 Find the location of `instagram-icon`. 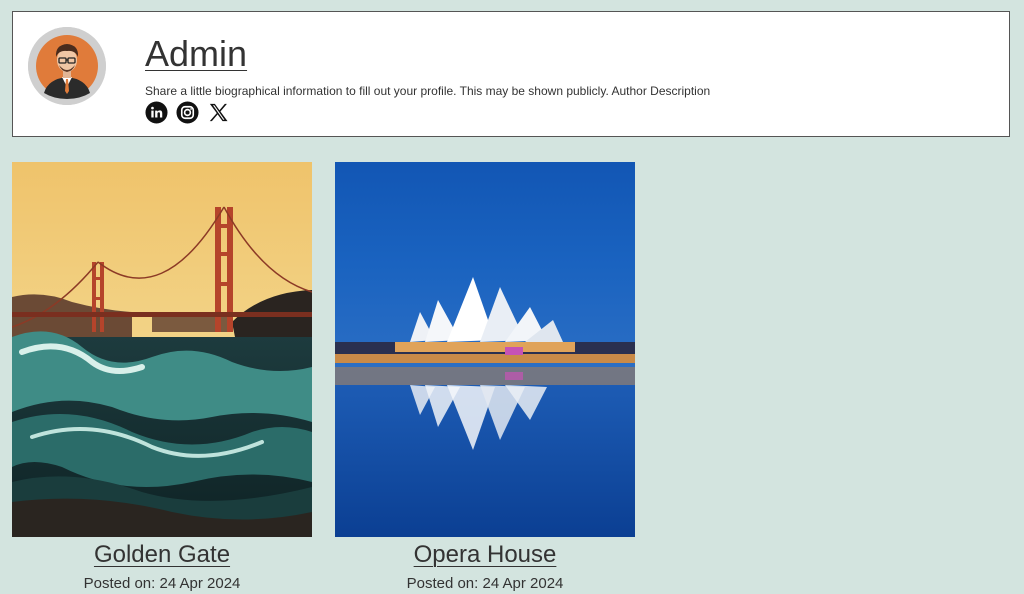

instagram-icon is located at coordinates (187, 112).